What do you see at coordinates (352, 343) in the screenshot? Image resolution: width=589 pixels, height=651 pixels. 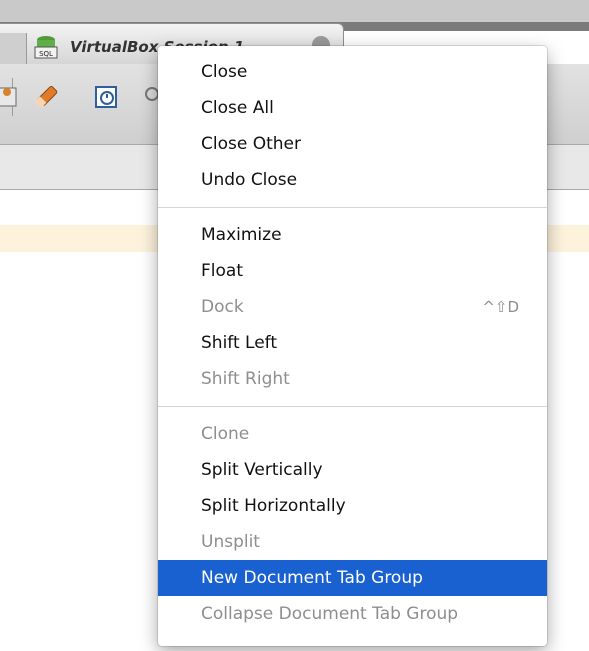 I see `menu-item-shift-left: Shift Left` at bounding box center [352, 343].